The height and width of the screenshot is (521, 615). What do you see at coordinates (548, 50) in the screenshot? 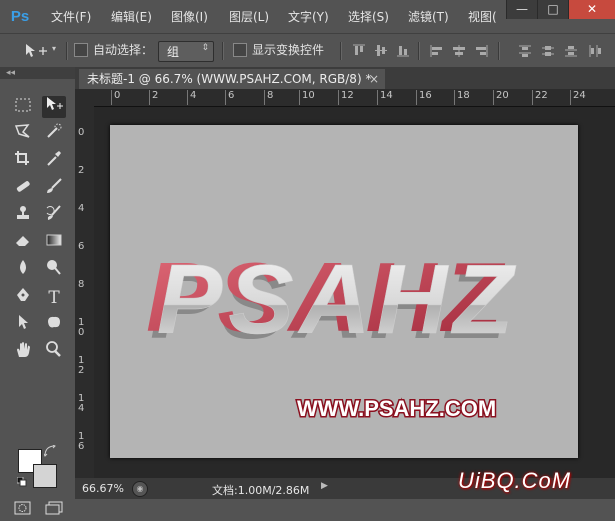
I see `distribute-vcenter-icon` at bounding box center [548, 50].